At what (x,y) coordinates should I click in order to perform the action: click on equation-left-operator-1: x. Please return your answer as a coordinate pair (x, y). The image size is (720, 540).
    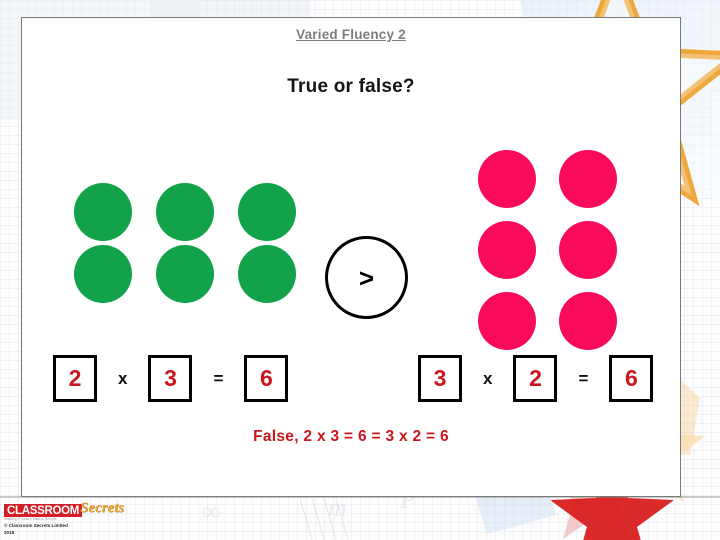
    Looking at the image, I should click on (123, 378).